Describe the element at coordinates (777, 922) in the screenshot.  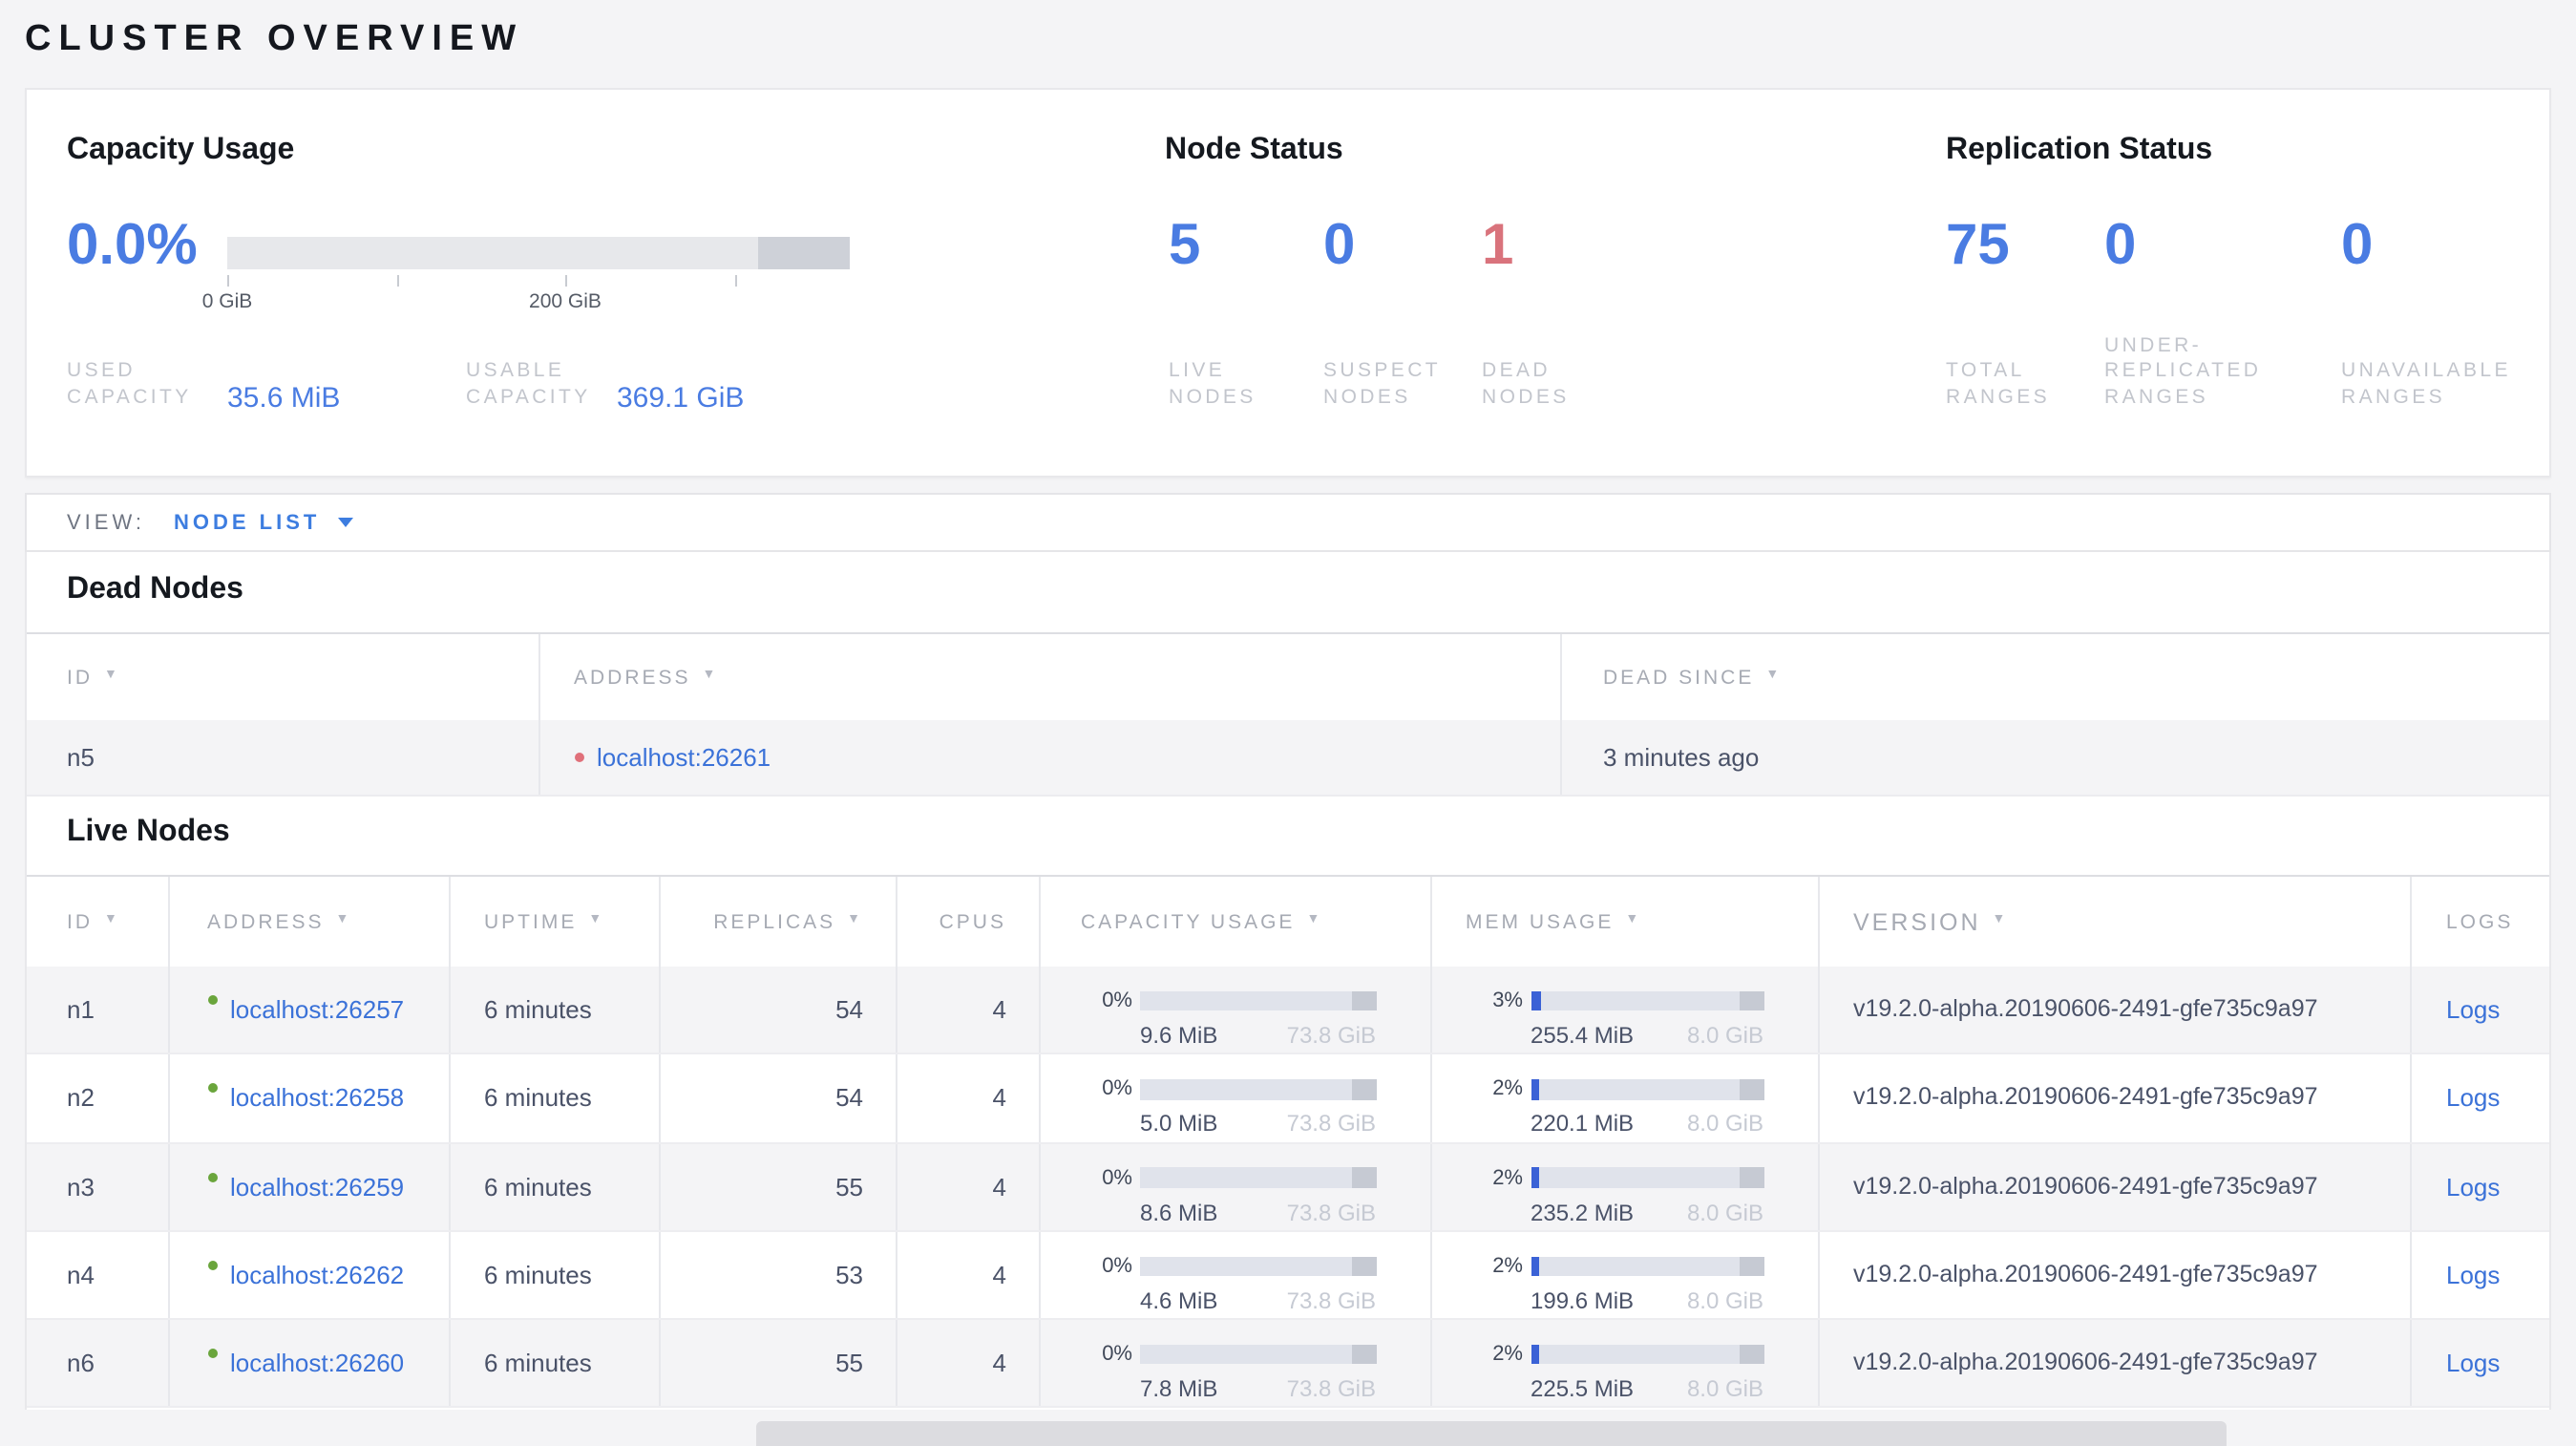
I see `column-header-replicas: REPLICAS ▼` at that location.